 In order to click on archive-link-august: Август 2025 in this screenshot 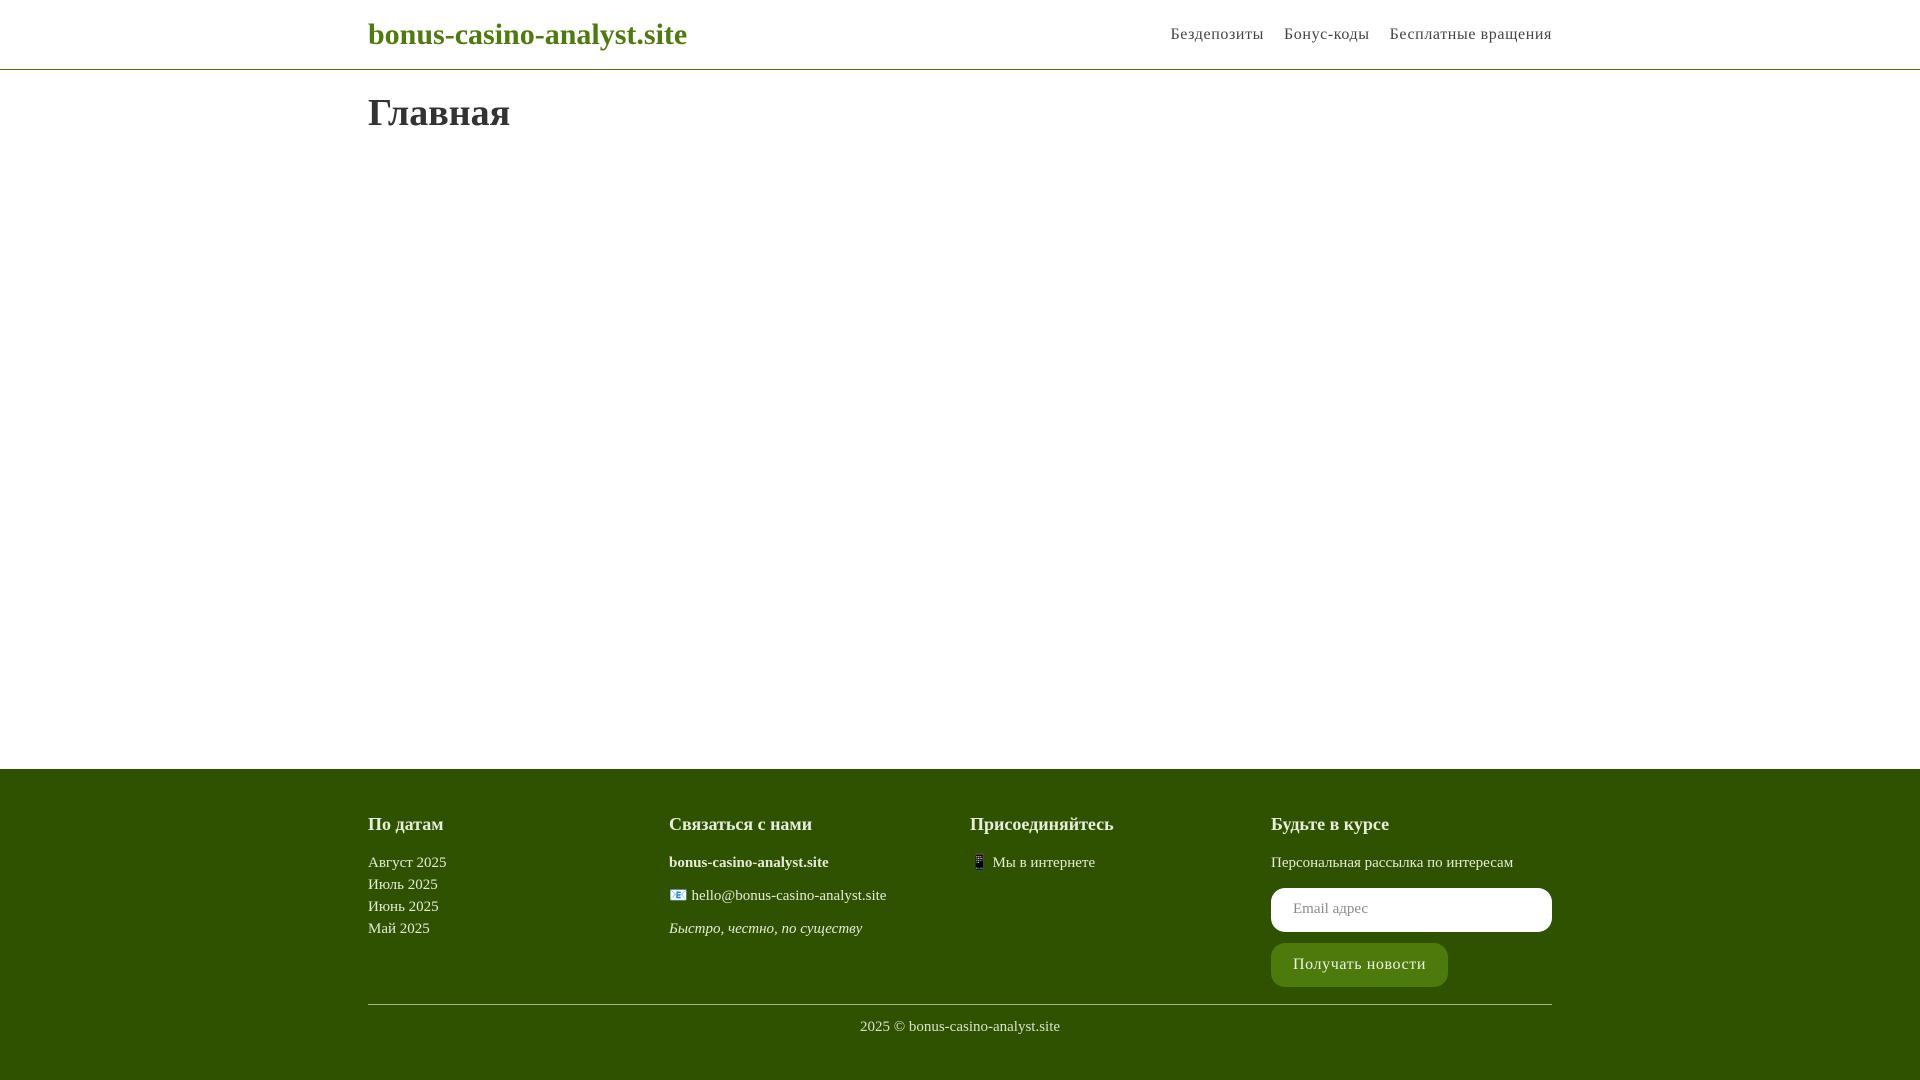, I will do `click(518, 863)`.